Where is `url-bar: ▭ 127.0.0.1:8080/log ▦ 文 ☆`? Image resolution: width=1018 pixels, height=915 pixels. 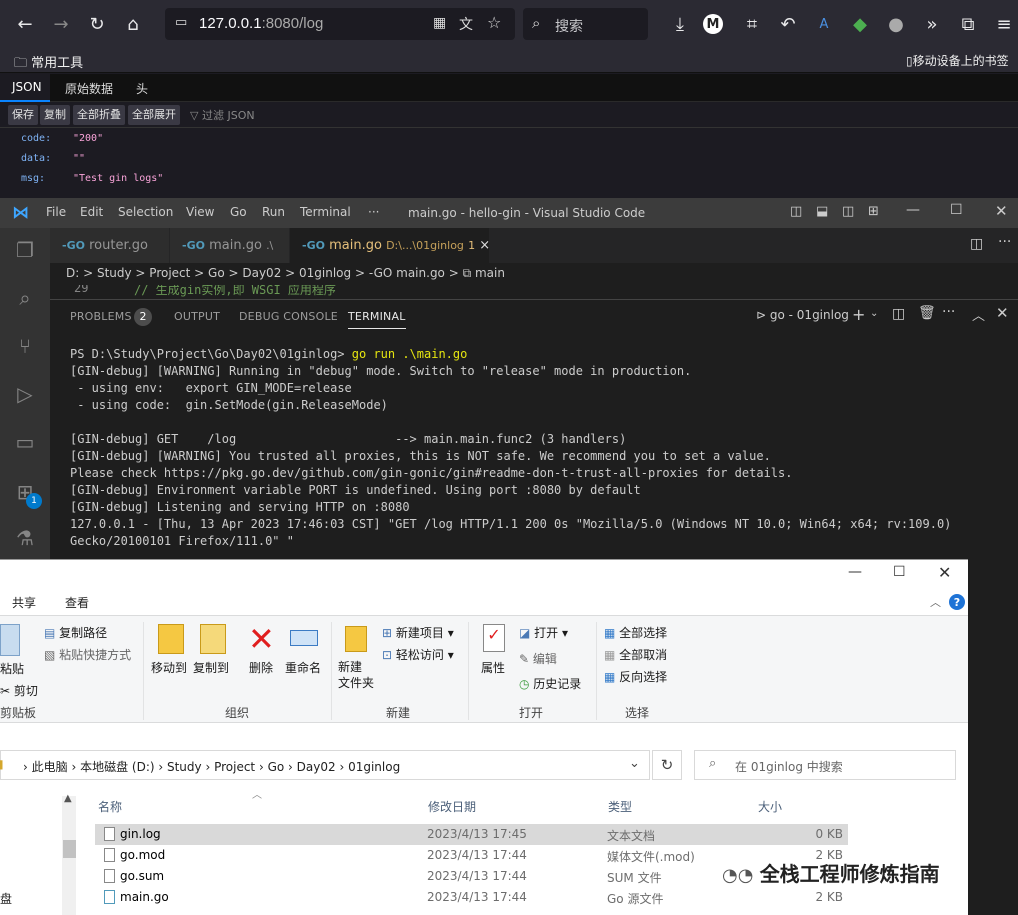
url-bar: ▭ 127.0.0.1:8080/log ▦ 文 ☆ is located at coordinates (340, 24).